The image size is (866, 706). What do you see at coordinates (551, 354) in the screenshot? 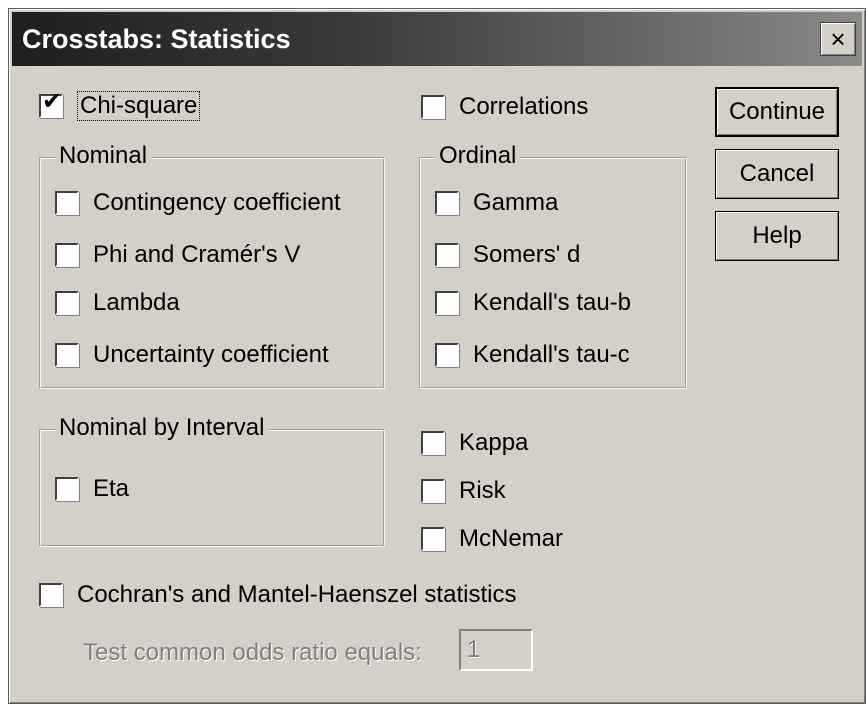
I see `kendalls-tau-c-label: Kendall's tau-c` at bounding box center [551, 354].